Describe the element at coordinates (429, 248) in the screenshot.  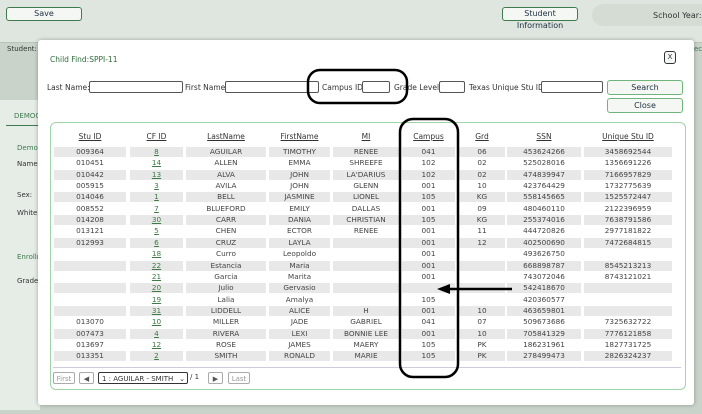
I see `campus-column-highlight-oval` at that location.